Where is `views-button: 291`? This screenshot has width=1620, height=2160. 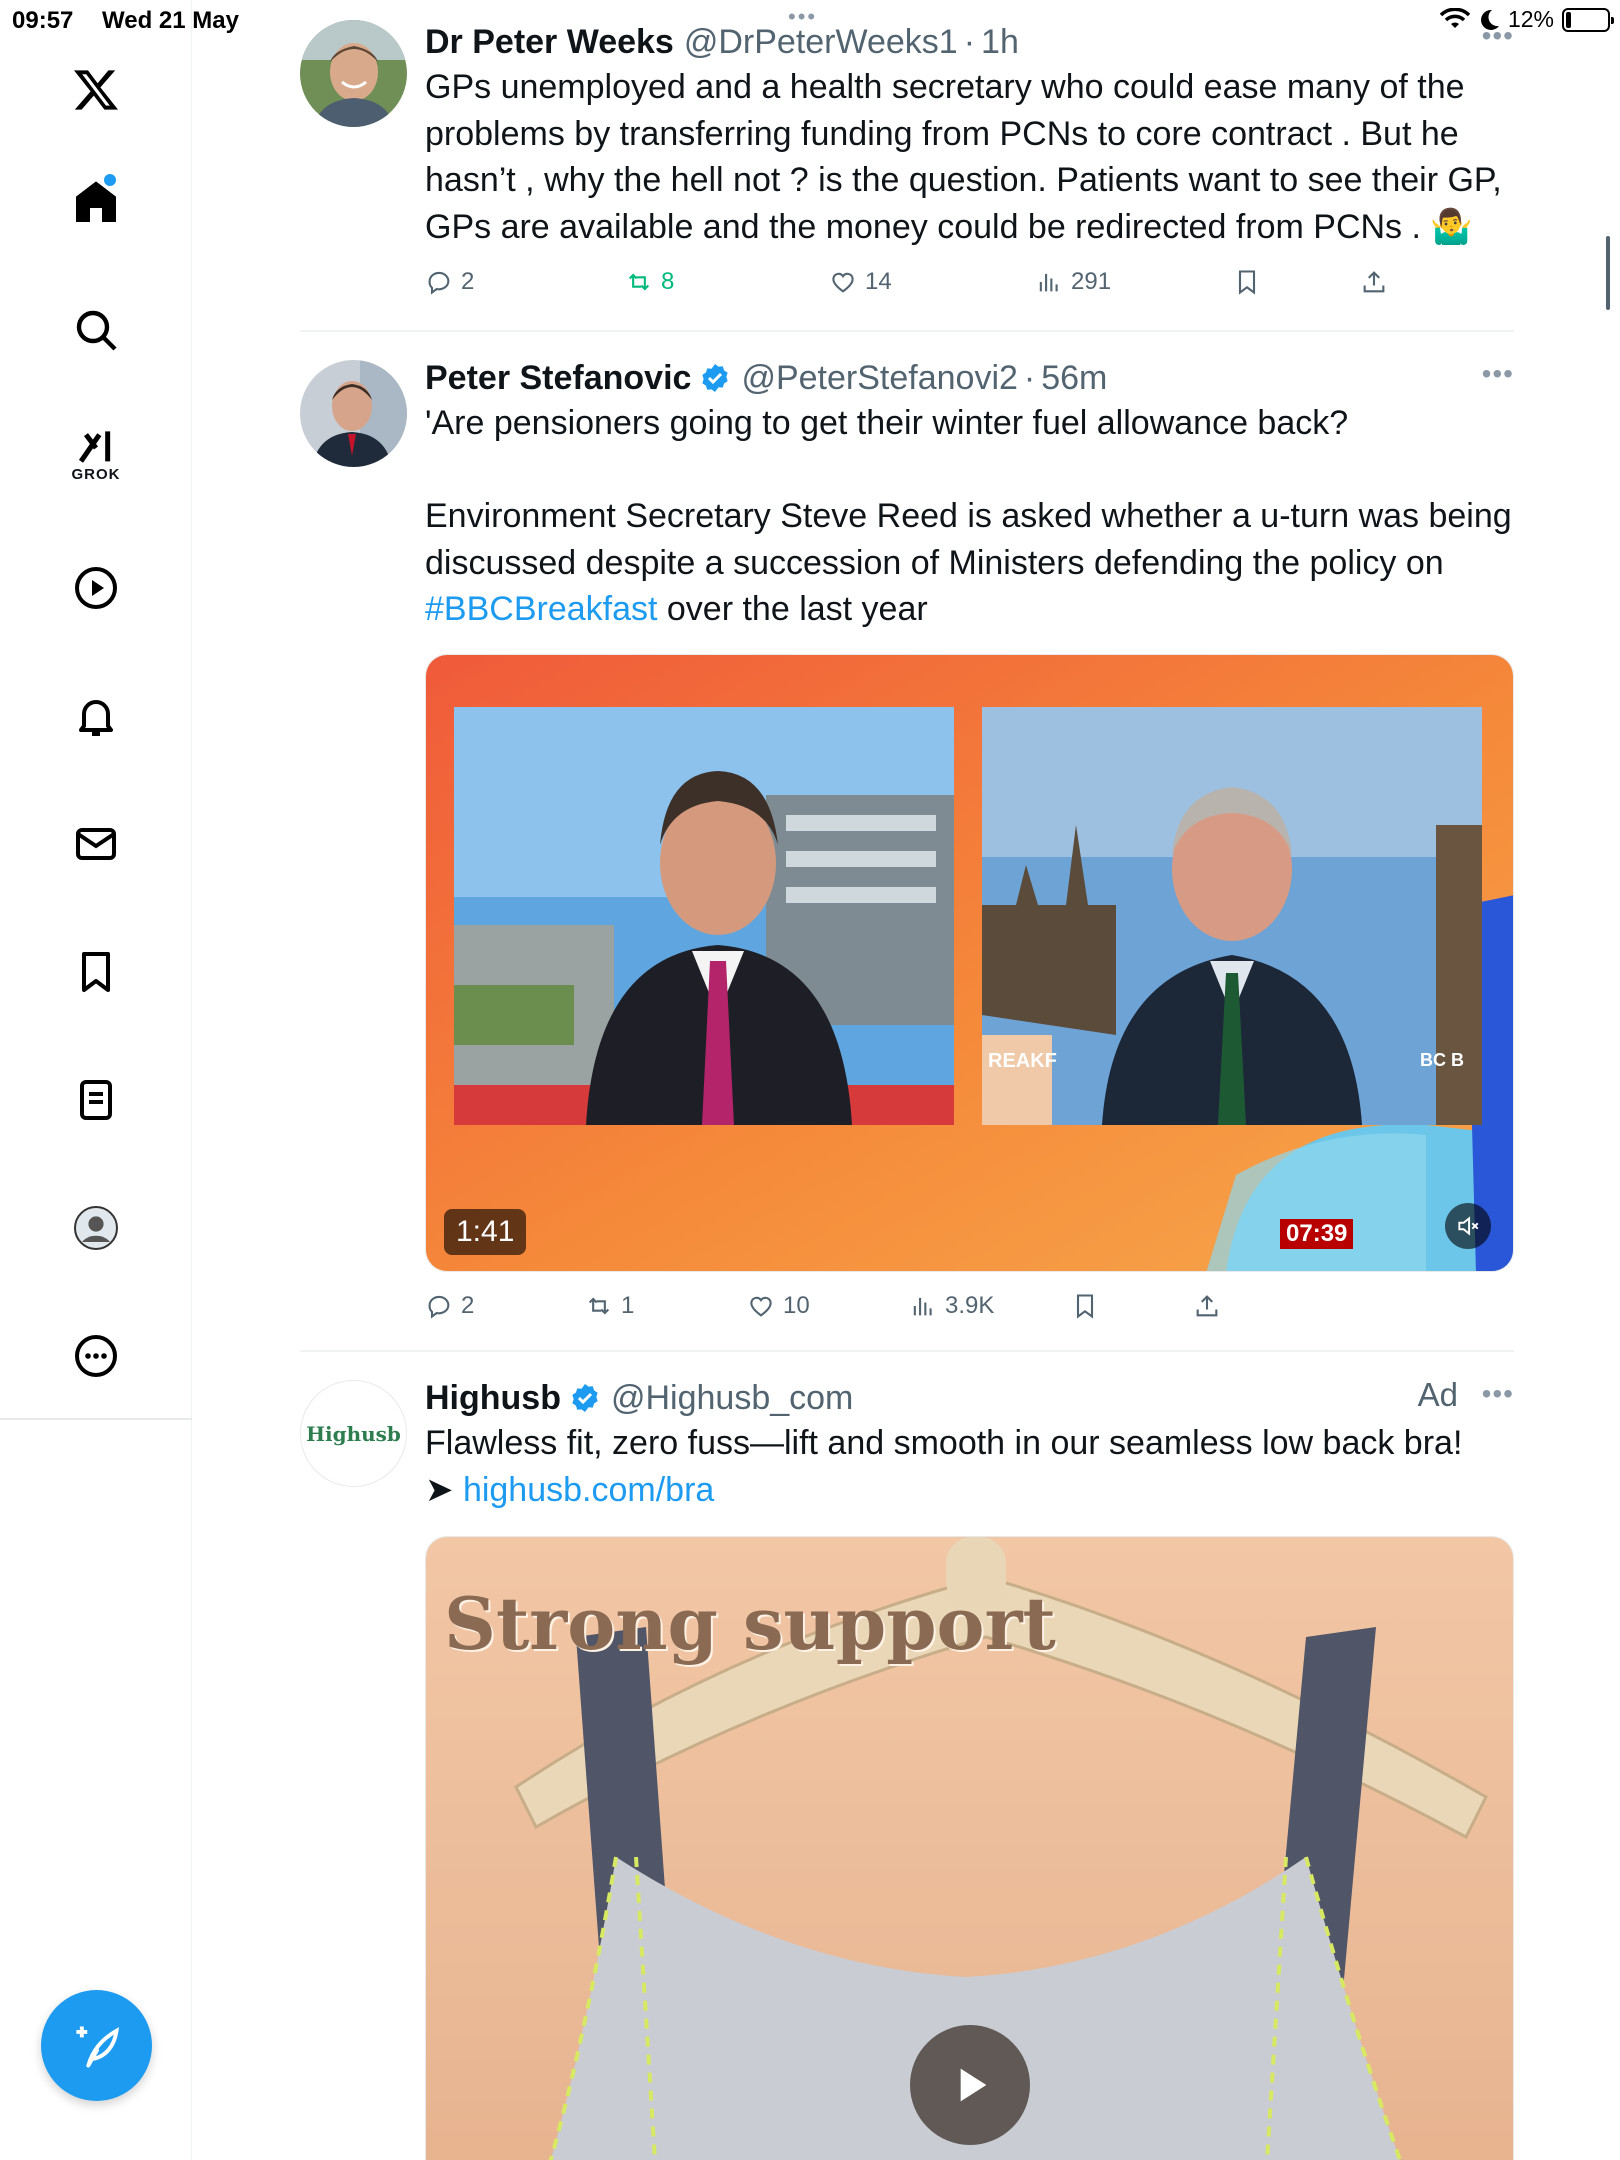
views-button: 291 is located at coordinates (1073, 282).